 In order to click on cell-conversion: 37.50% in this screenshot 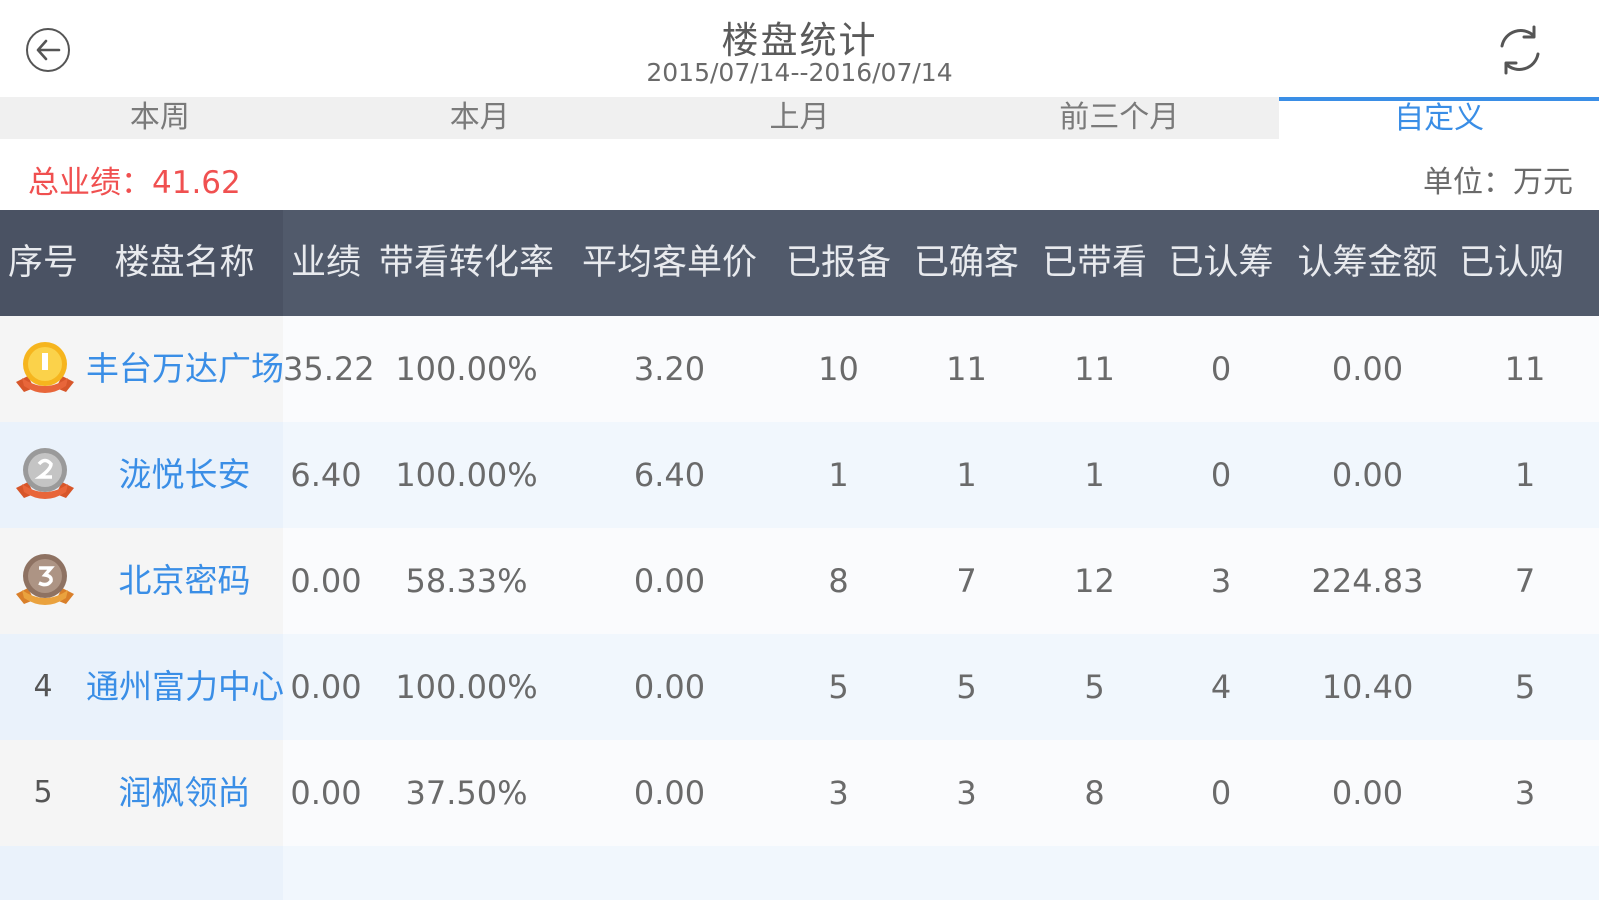, I will do `click(466, 793)`.